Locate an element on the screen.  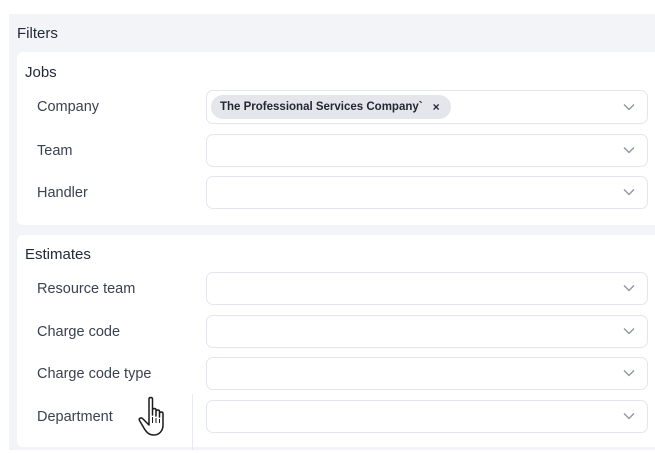
handler-select is located at coordinates (427, 192).